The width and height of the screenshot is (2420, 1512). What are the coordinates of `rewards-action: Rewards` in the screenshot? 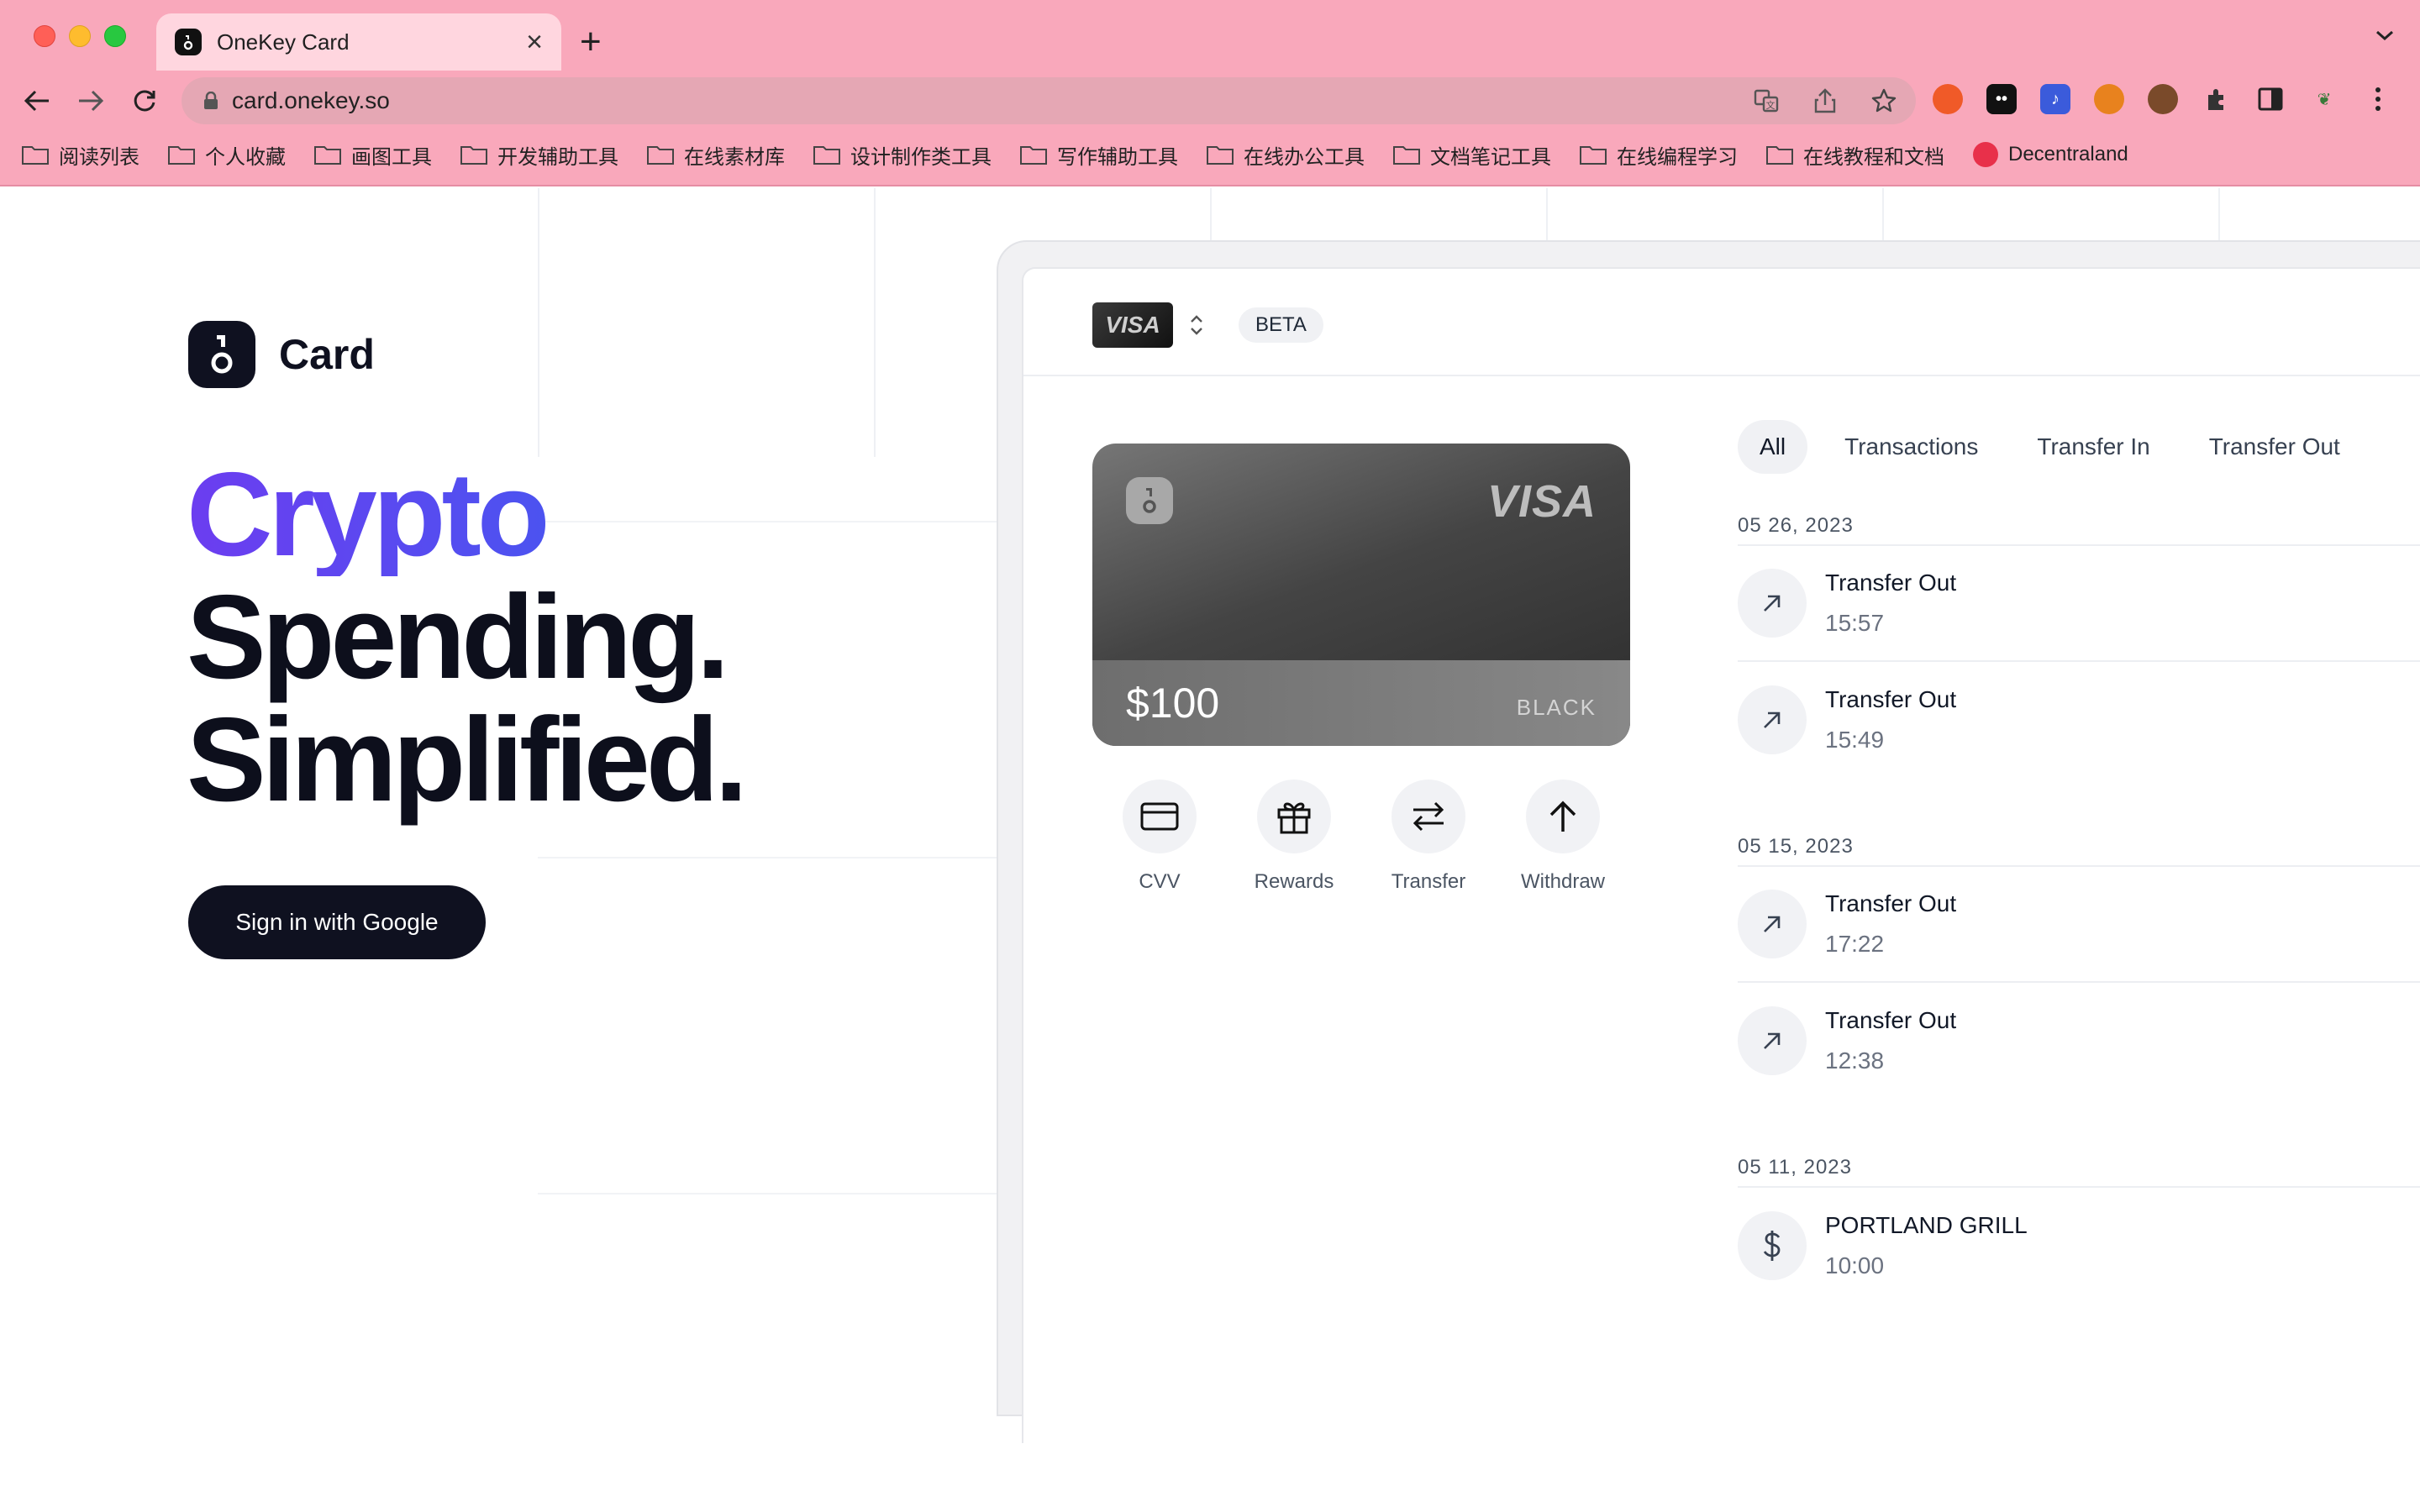 It's located at (1294, 837).